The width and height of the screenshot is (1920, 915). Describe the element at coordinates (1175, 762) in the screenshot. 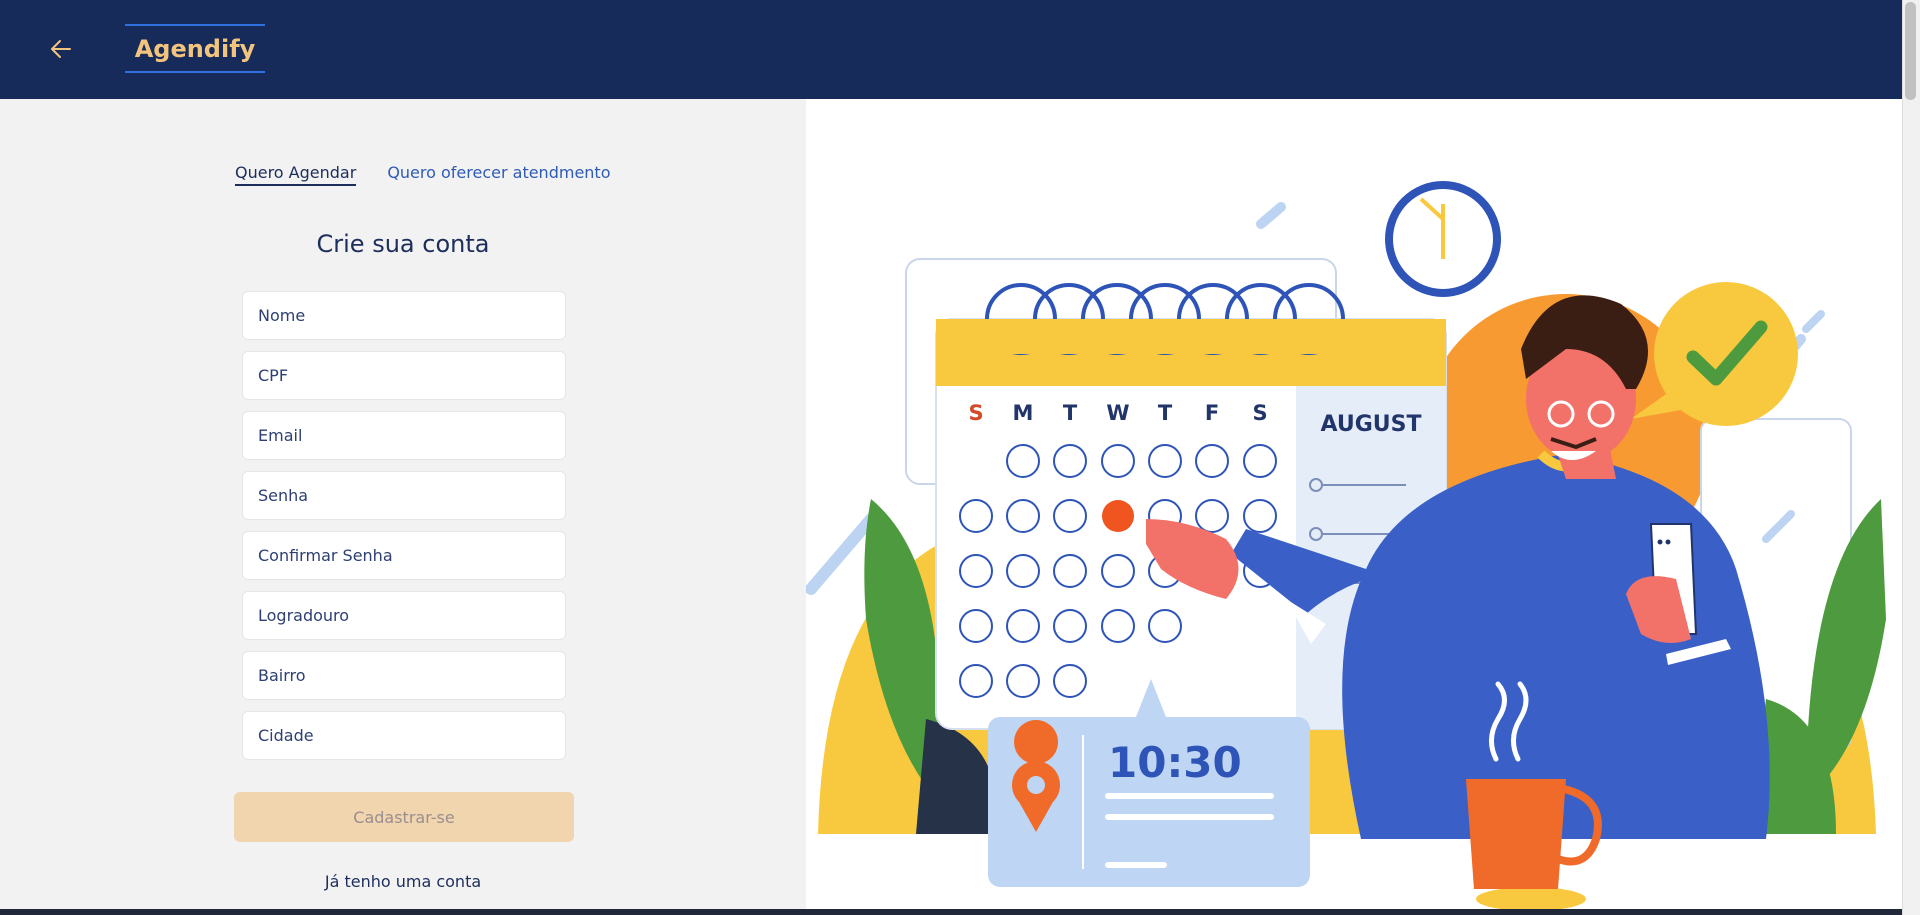

I see `appointment-time: 10:30` at that location.